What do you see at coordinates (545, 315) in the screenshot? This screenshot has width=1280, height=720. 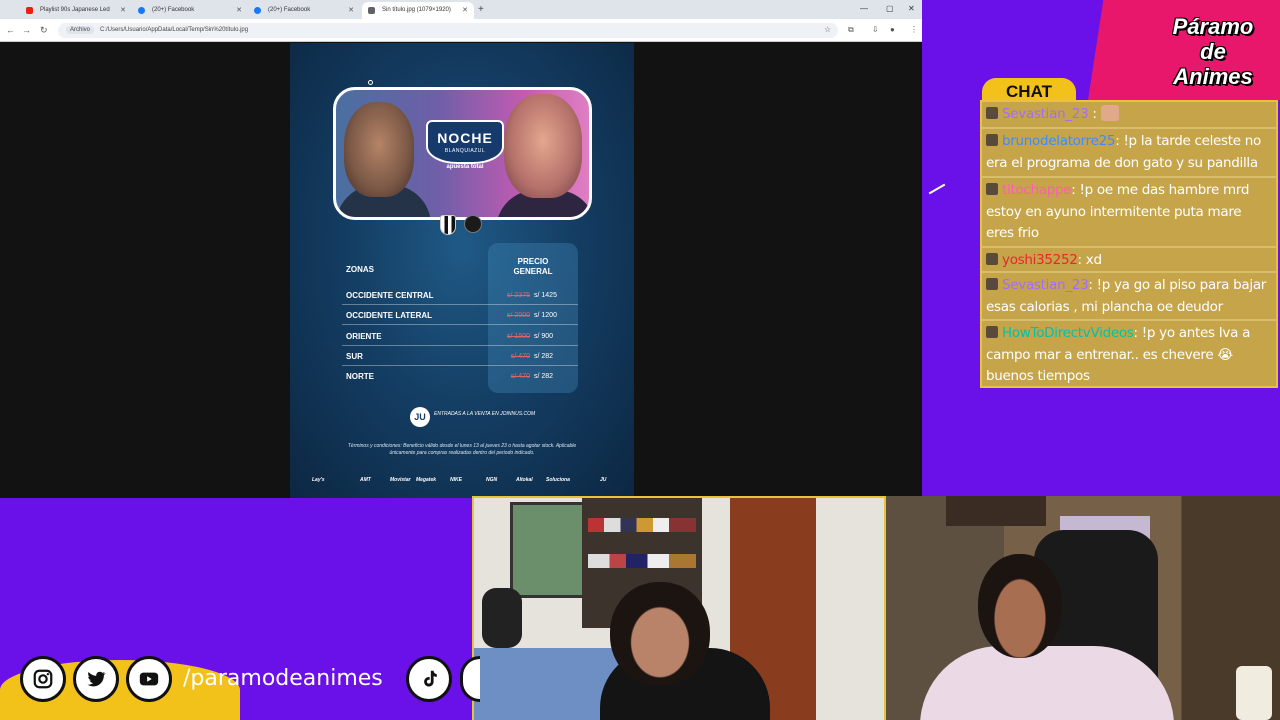 I see `new-price: s/ 1200` at bounding box center [545, 315].